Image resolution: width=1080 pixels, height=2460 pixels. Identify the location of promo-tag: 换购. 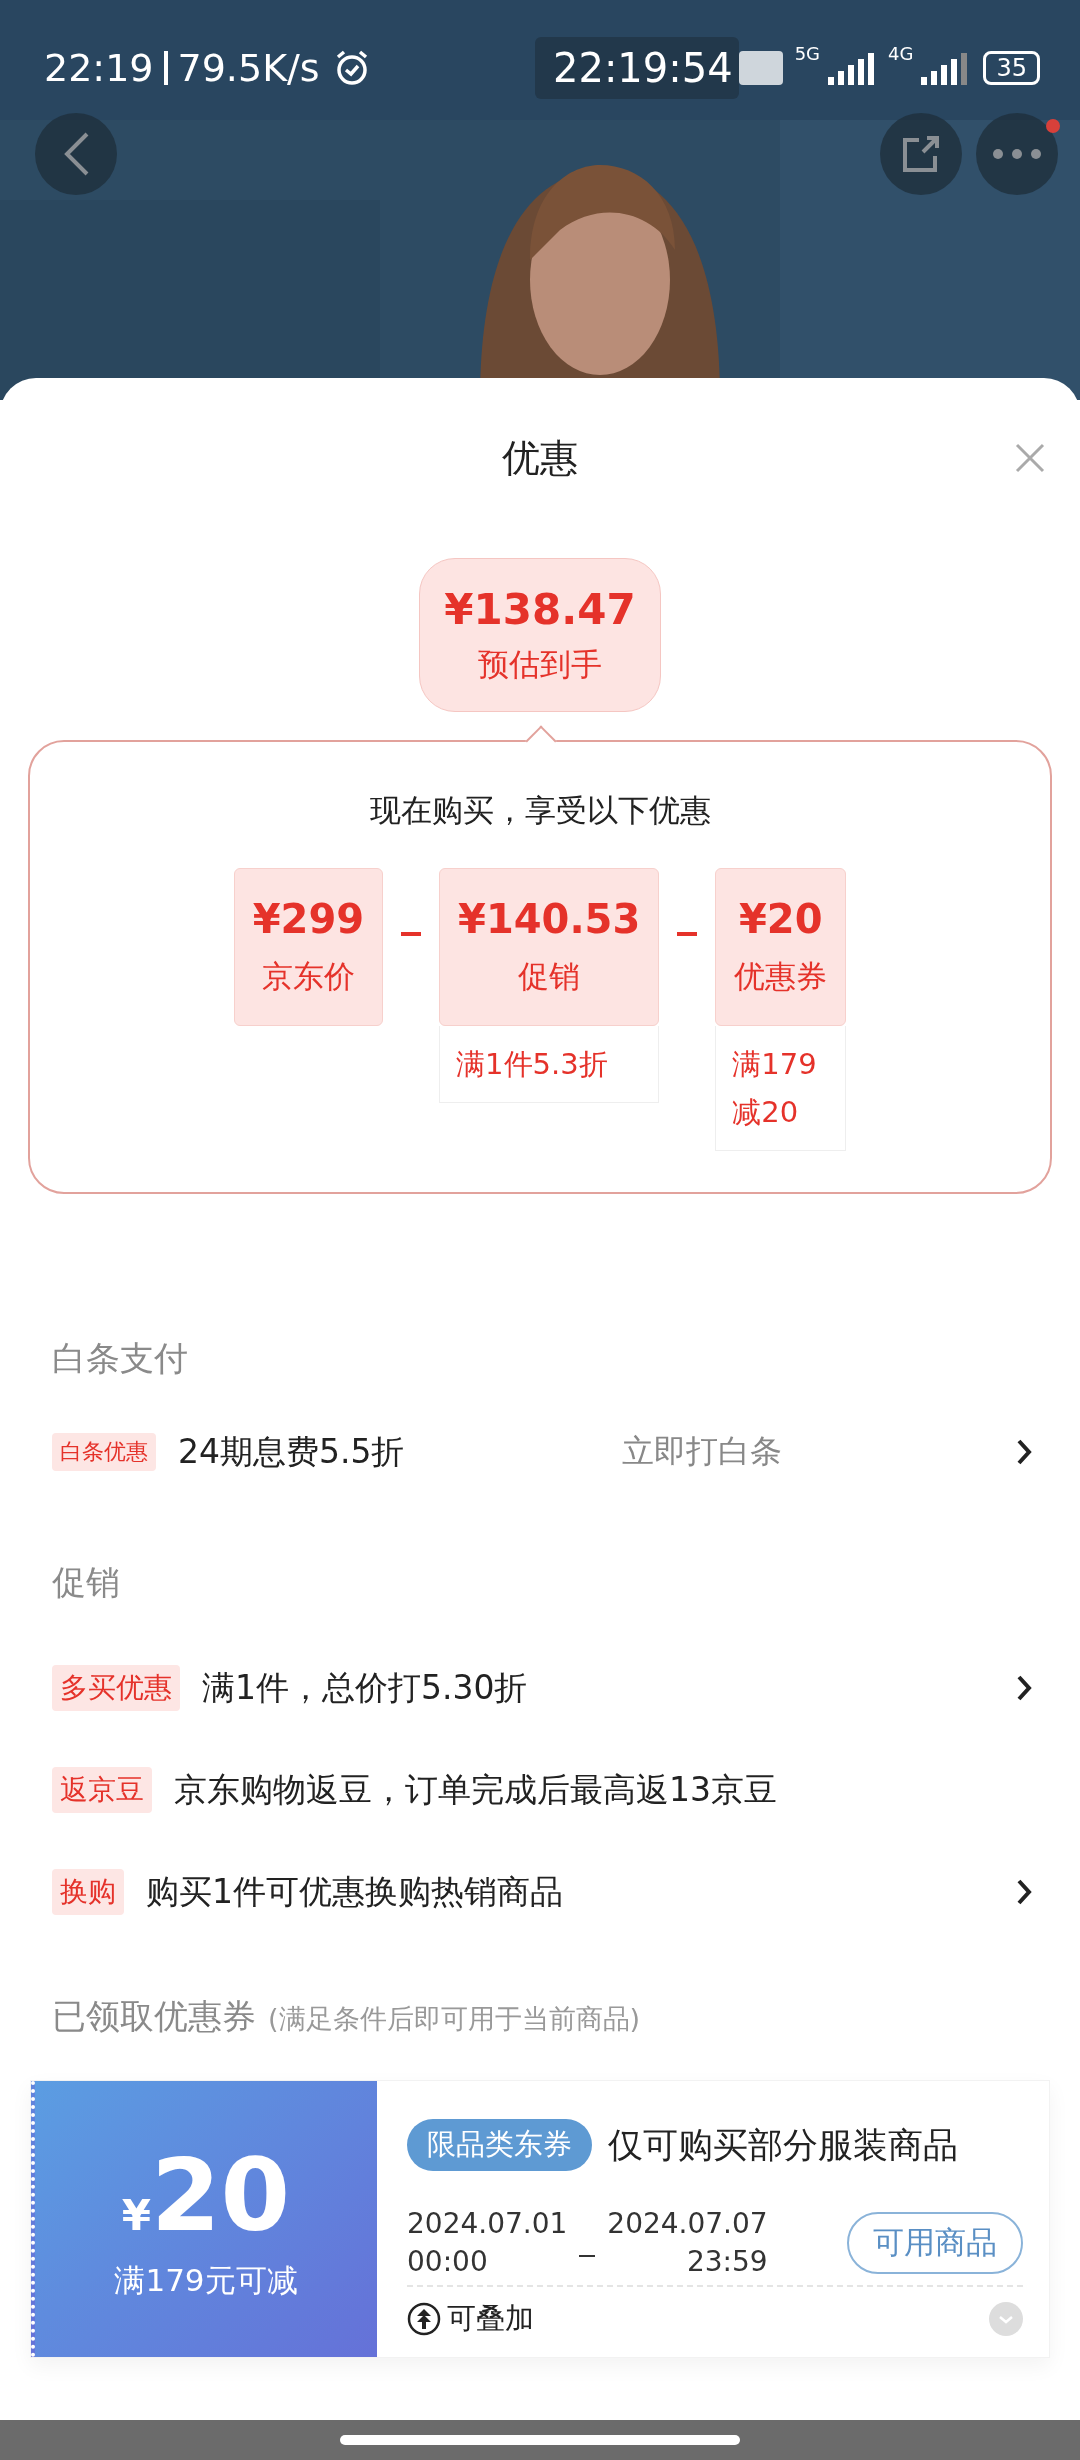
(88, 1892).